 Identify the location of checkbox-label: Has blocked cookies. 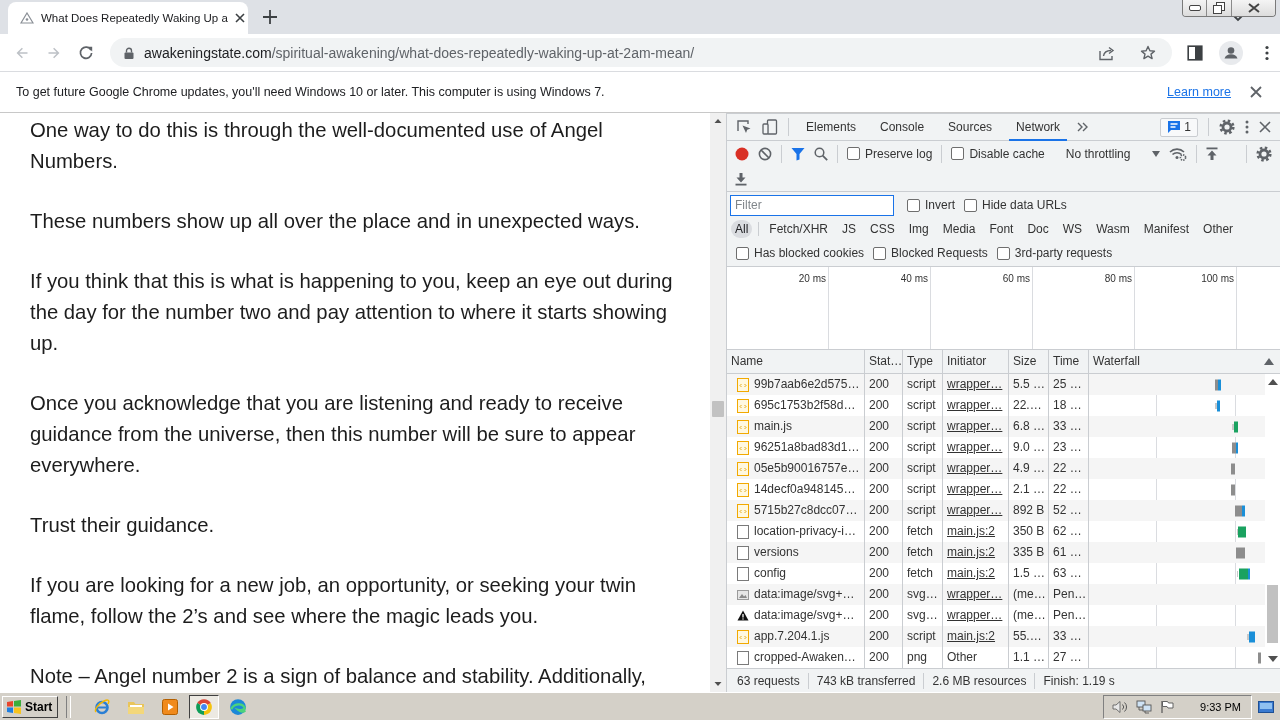
(809, 253).